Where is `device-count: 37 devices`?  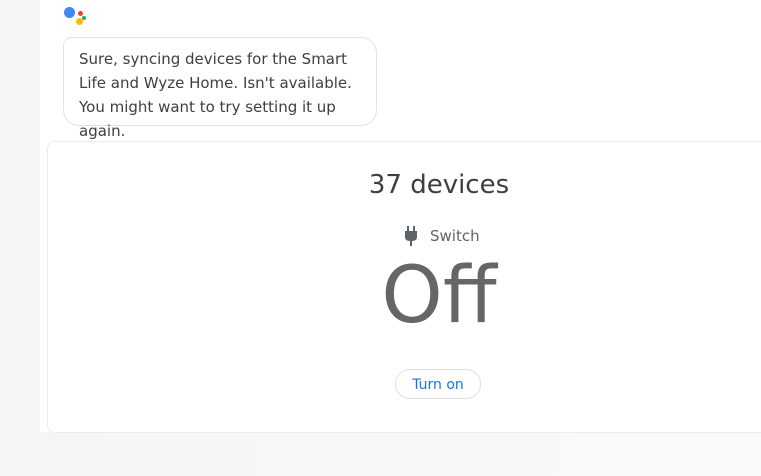 device-count: 37 devices is located at coordinates (439, 185).